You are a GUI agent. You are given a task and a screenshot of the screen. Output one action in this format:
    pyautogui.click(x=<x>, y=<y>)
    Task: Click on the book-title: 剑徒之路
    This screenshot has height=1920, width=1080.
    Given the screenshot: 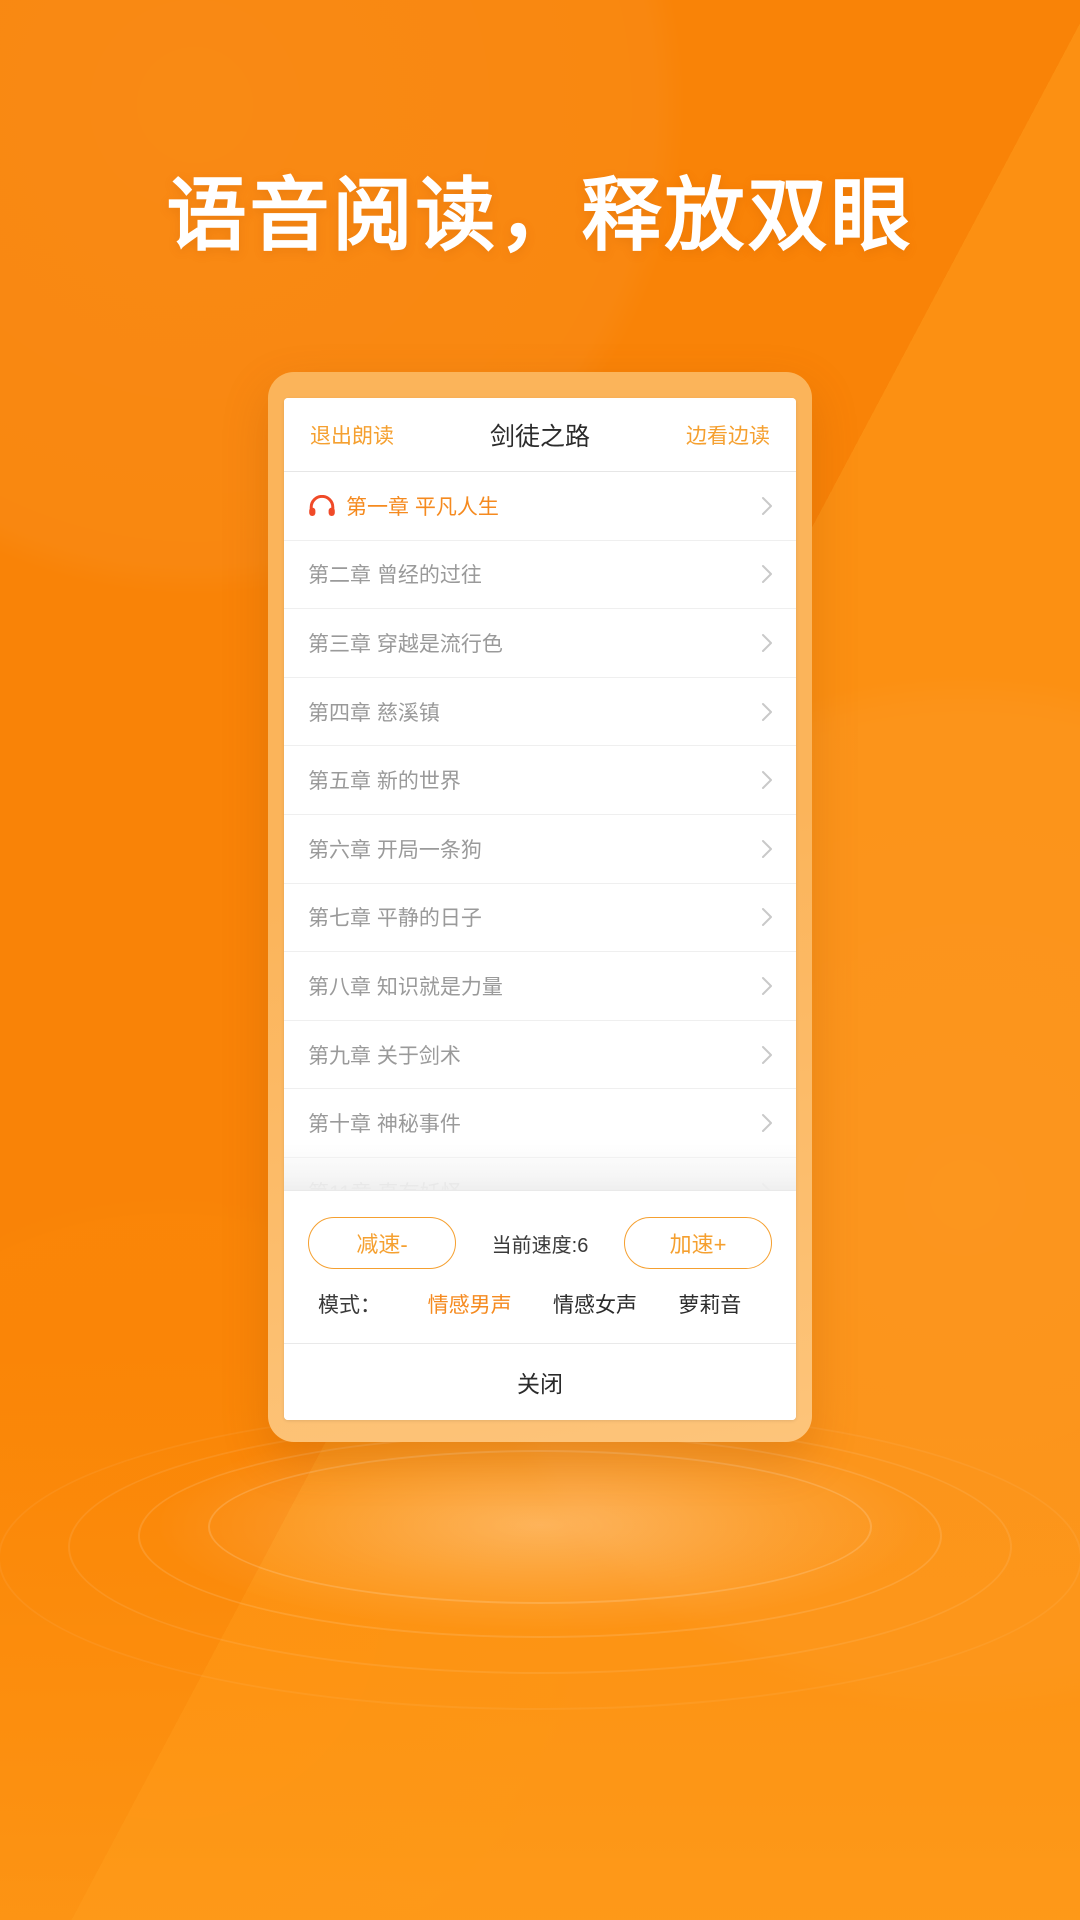 What is the action you would take?
    pyautogui.click(x=539, y=436)
    